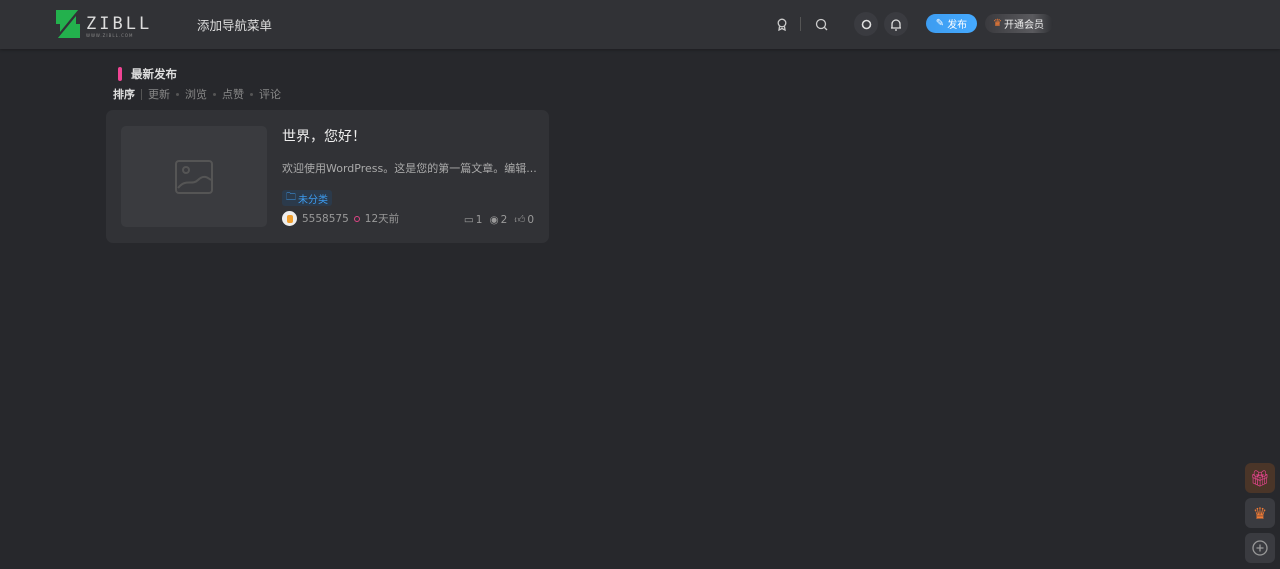 The height and width of the screenshot is (569, 1280). I want to click on vip-float-button: ♛, so click(1260, 513).